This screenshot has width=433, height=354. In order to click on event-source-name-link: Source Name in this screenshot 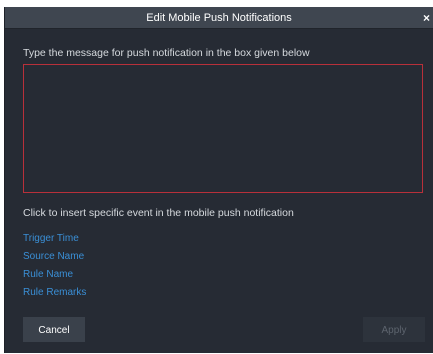, I will do `click(54, 260)`.